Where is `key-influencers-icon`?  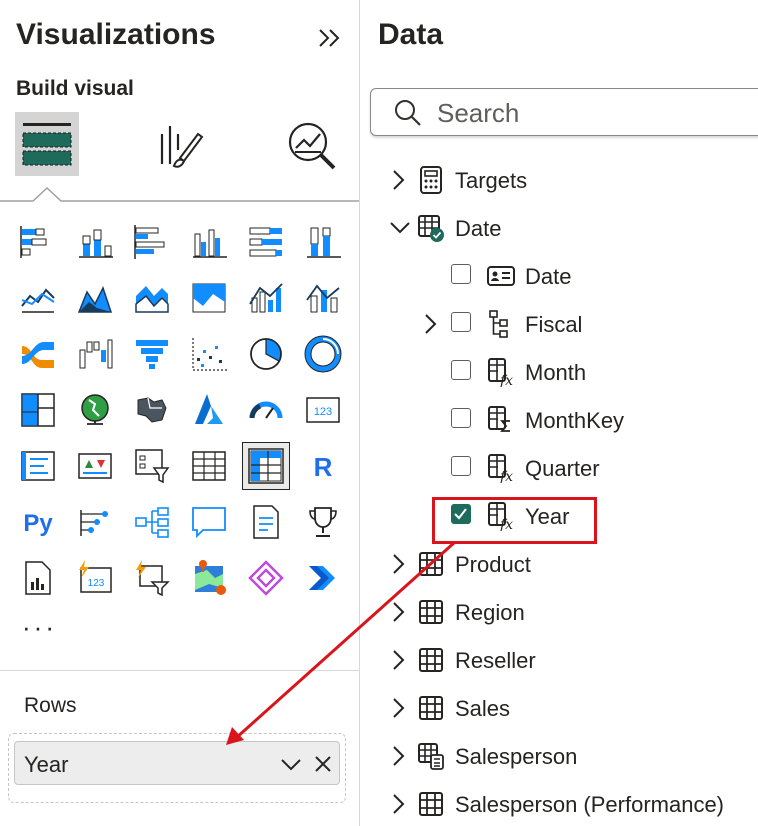
key-influencers-icon is located at coordinates (95, 522).